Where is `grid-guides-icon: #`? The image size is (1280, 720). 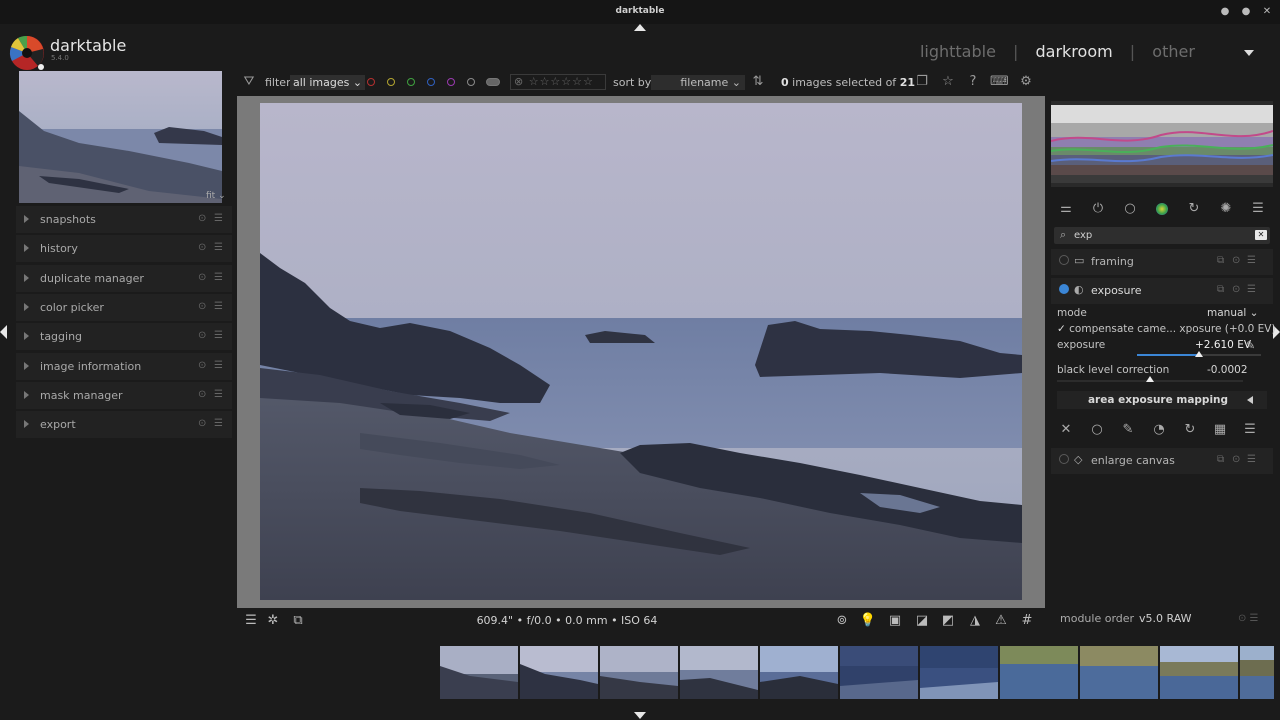 grid-guides-icon: # is located at coordinates (1027, 621).